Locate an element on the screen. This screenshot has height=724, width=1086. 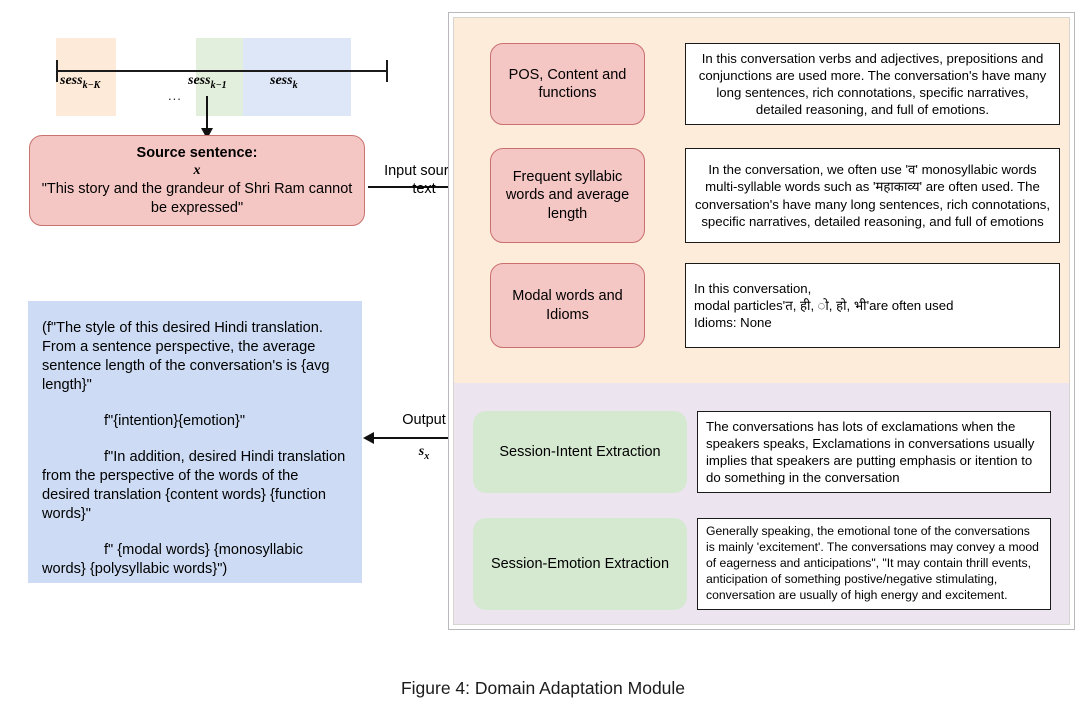
source-sentence-variable: x is located at coordinates (197, 171).